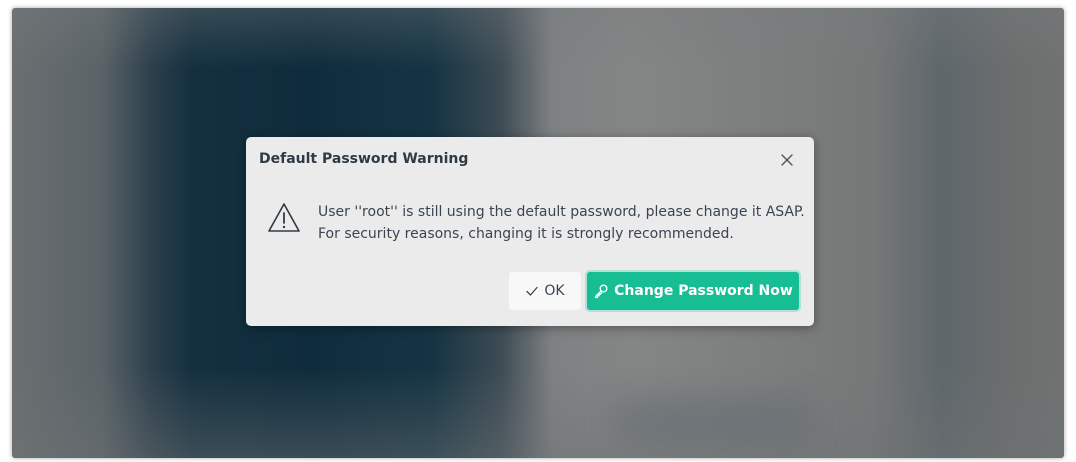 This screenshot has width=1076, height=462. I want to click on change-password-now-label: Change Password Now, so click(703, 291).